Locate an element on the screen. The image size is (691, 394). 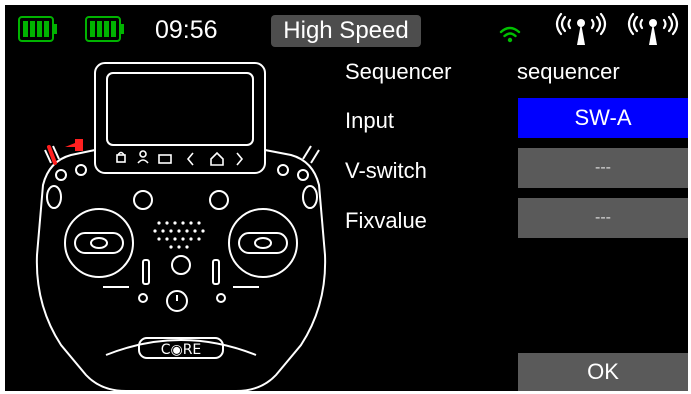
wifi-icon is located at coordinates (510, 34).